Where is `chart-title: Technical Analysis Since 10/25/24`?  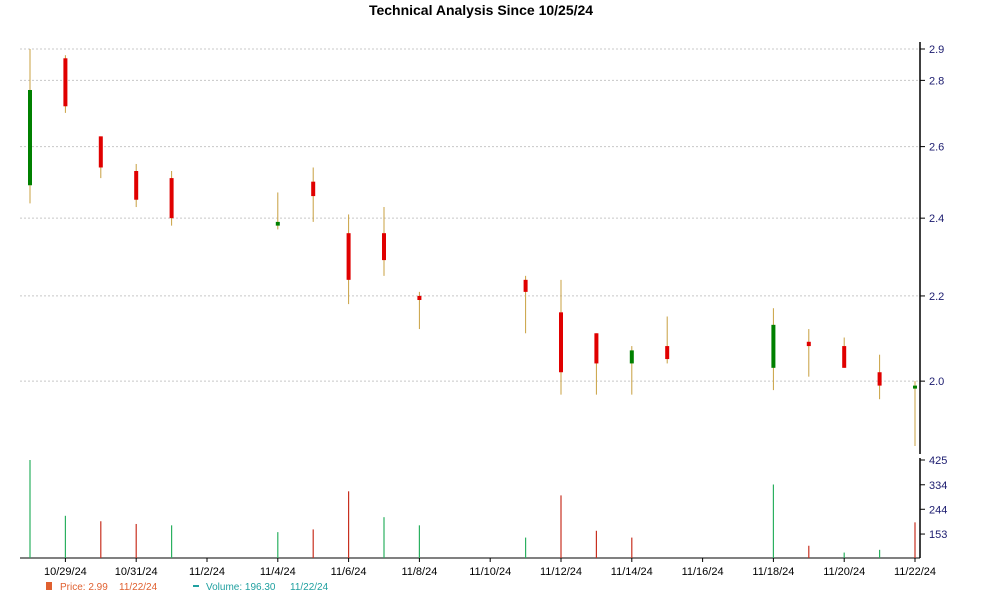 chart-title: Technical Analysis Since 10/25/24 is located at coordinates (481, 10).